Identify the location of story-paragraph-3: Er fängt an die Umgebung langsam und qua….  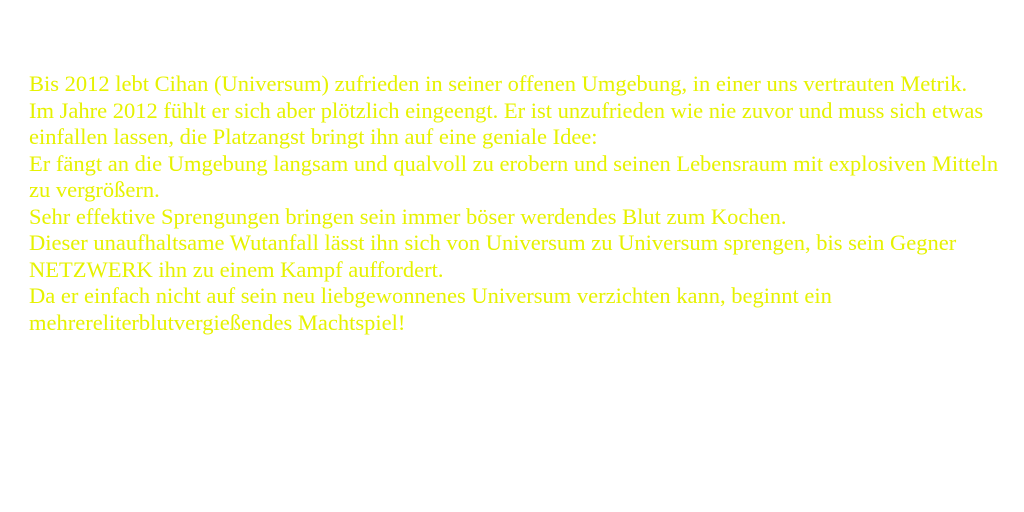
(514, 176).